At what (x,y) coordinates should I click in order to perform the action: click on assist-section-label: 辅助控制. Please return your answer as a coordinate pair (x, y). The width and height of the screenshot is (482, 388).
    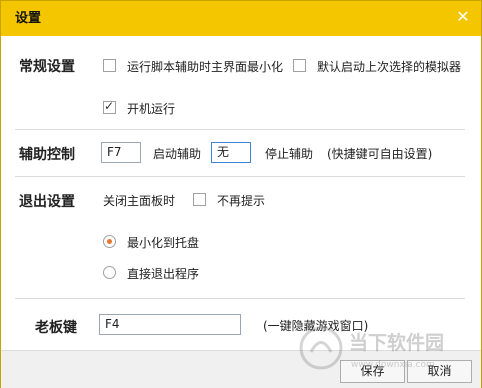
    Looking at the image, I should click on (47, 155).